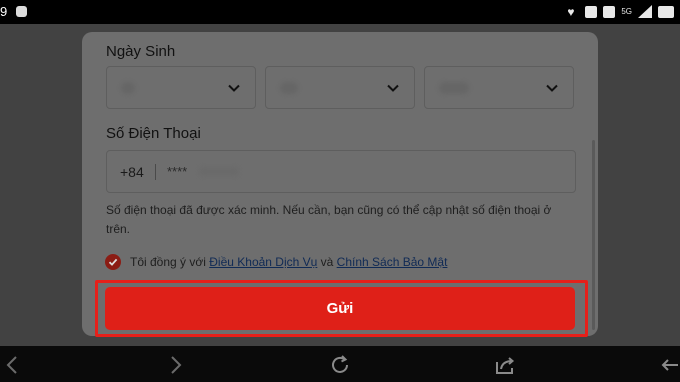 This screenshot has width=680, height=382. What do you see at coordinates (219, 171) in the screenshot?
I see `phone-value-blurred` at bounding box center [219, 171].